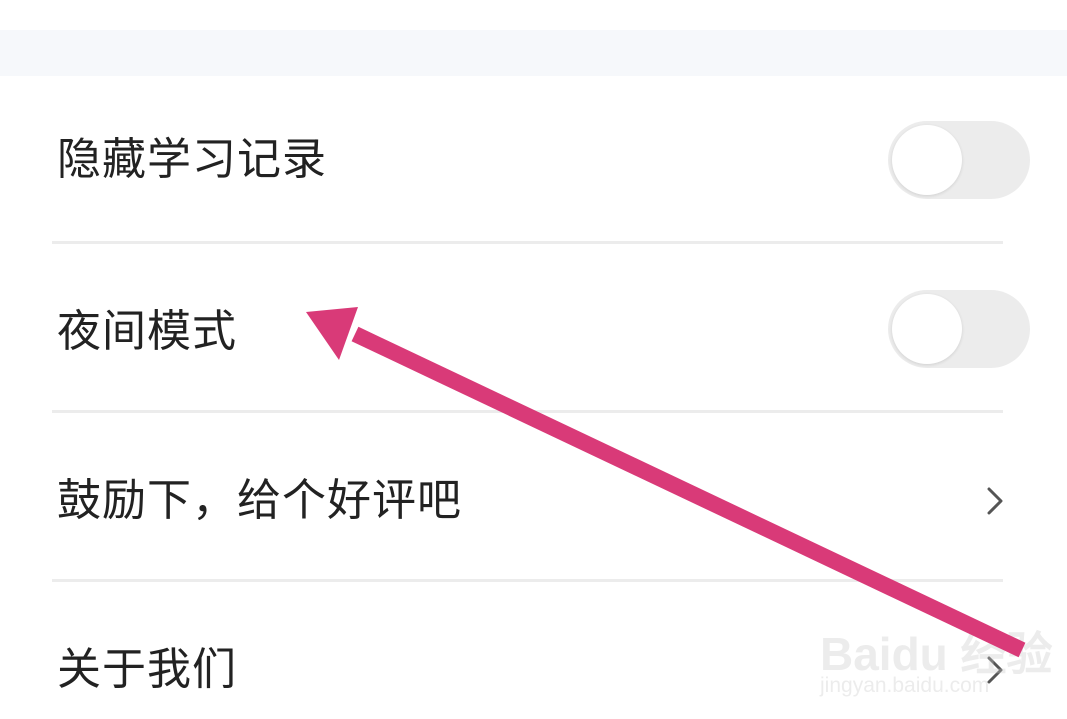 This screenshot has height=719, width=1067. What do you see at coordinates (192, 159) in the screenshot?
I see `setting-label-hide-study-record: 隐藏学习记录` at bounding box center [192, 159].